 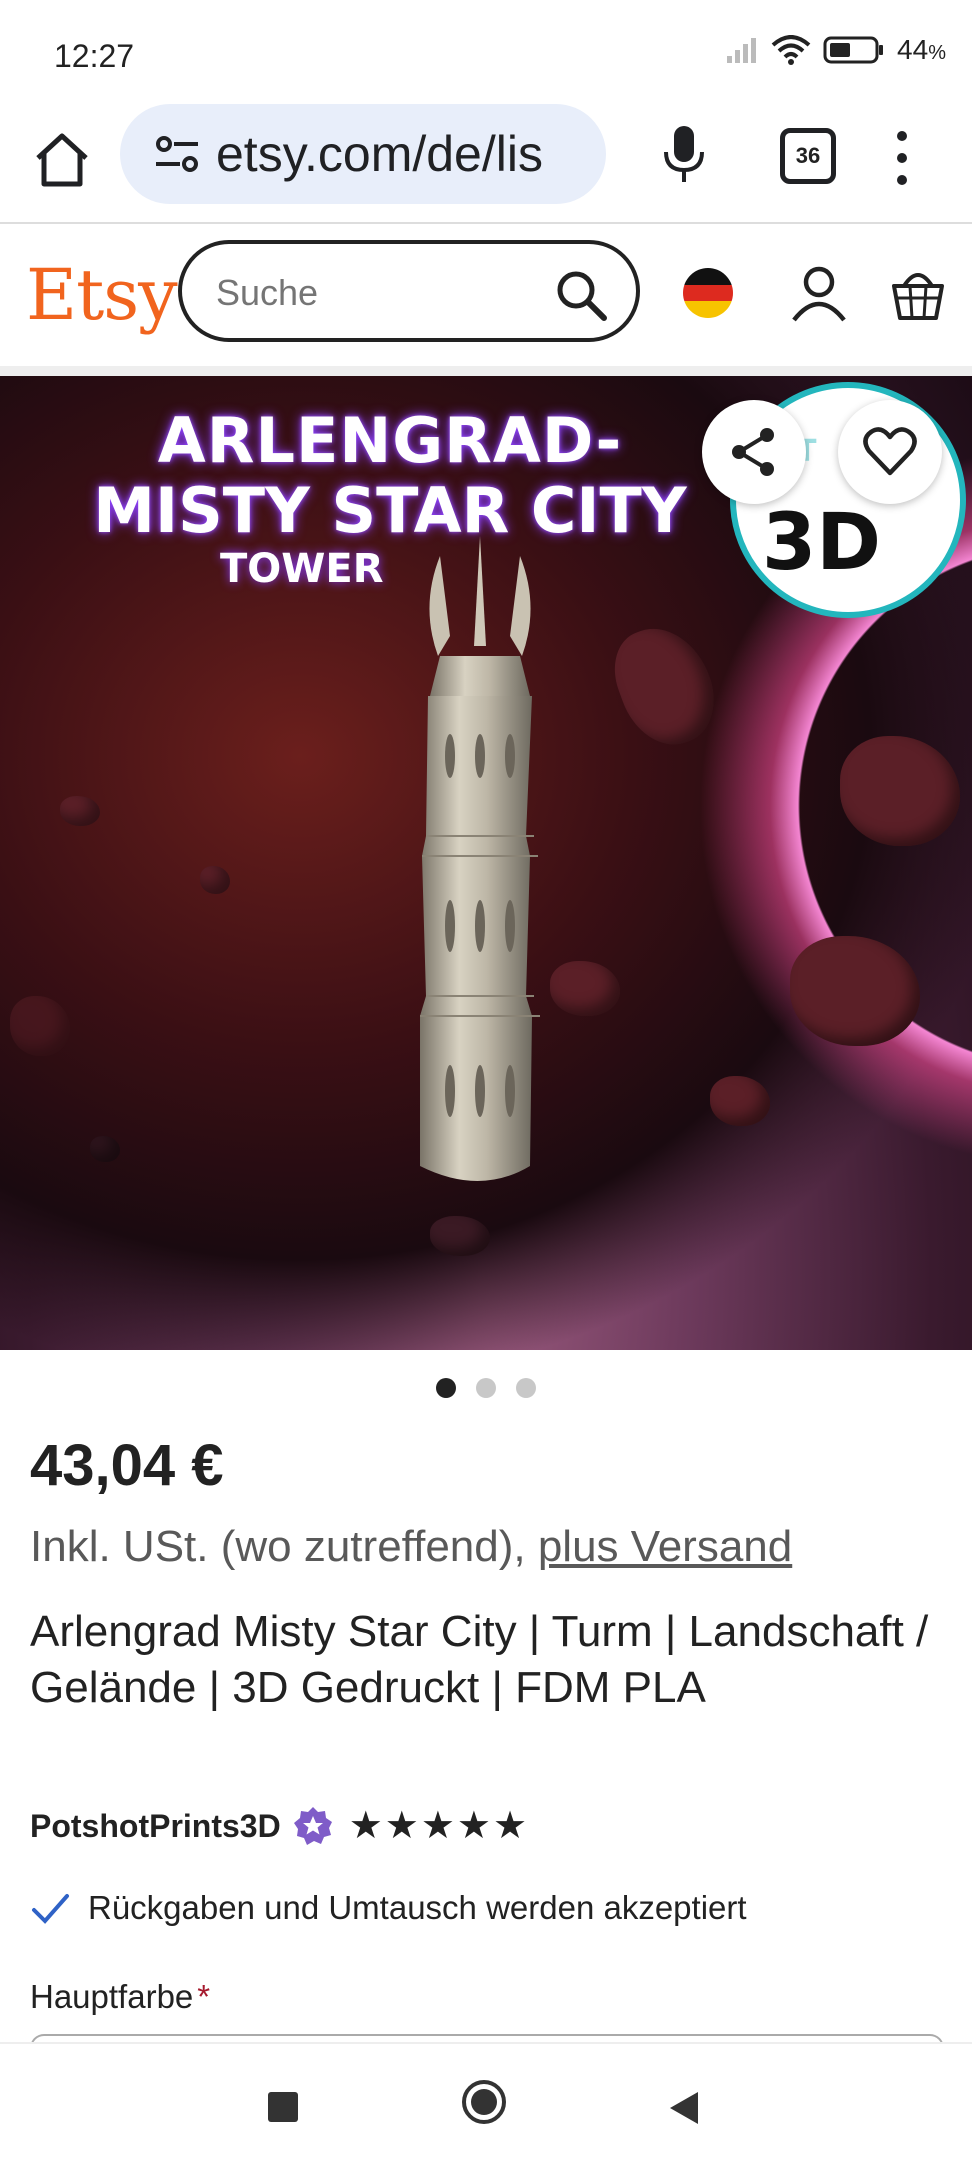 What do you see at coordinates (379, 154) in the screenshot?
I see `url-text: etsy.com/de/lis` at bounding box center [379, 154].